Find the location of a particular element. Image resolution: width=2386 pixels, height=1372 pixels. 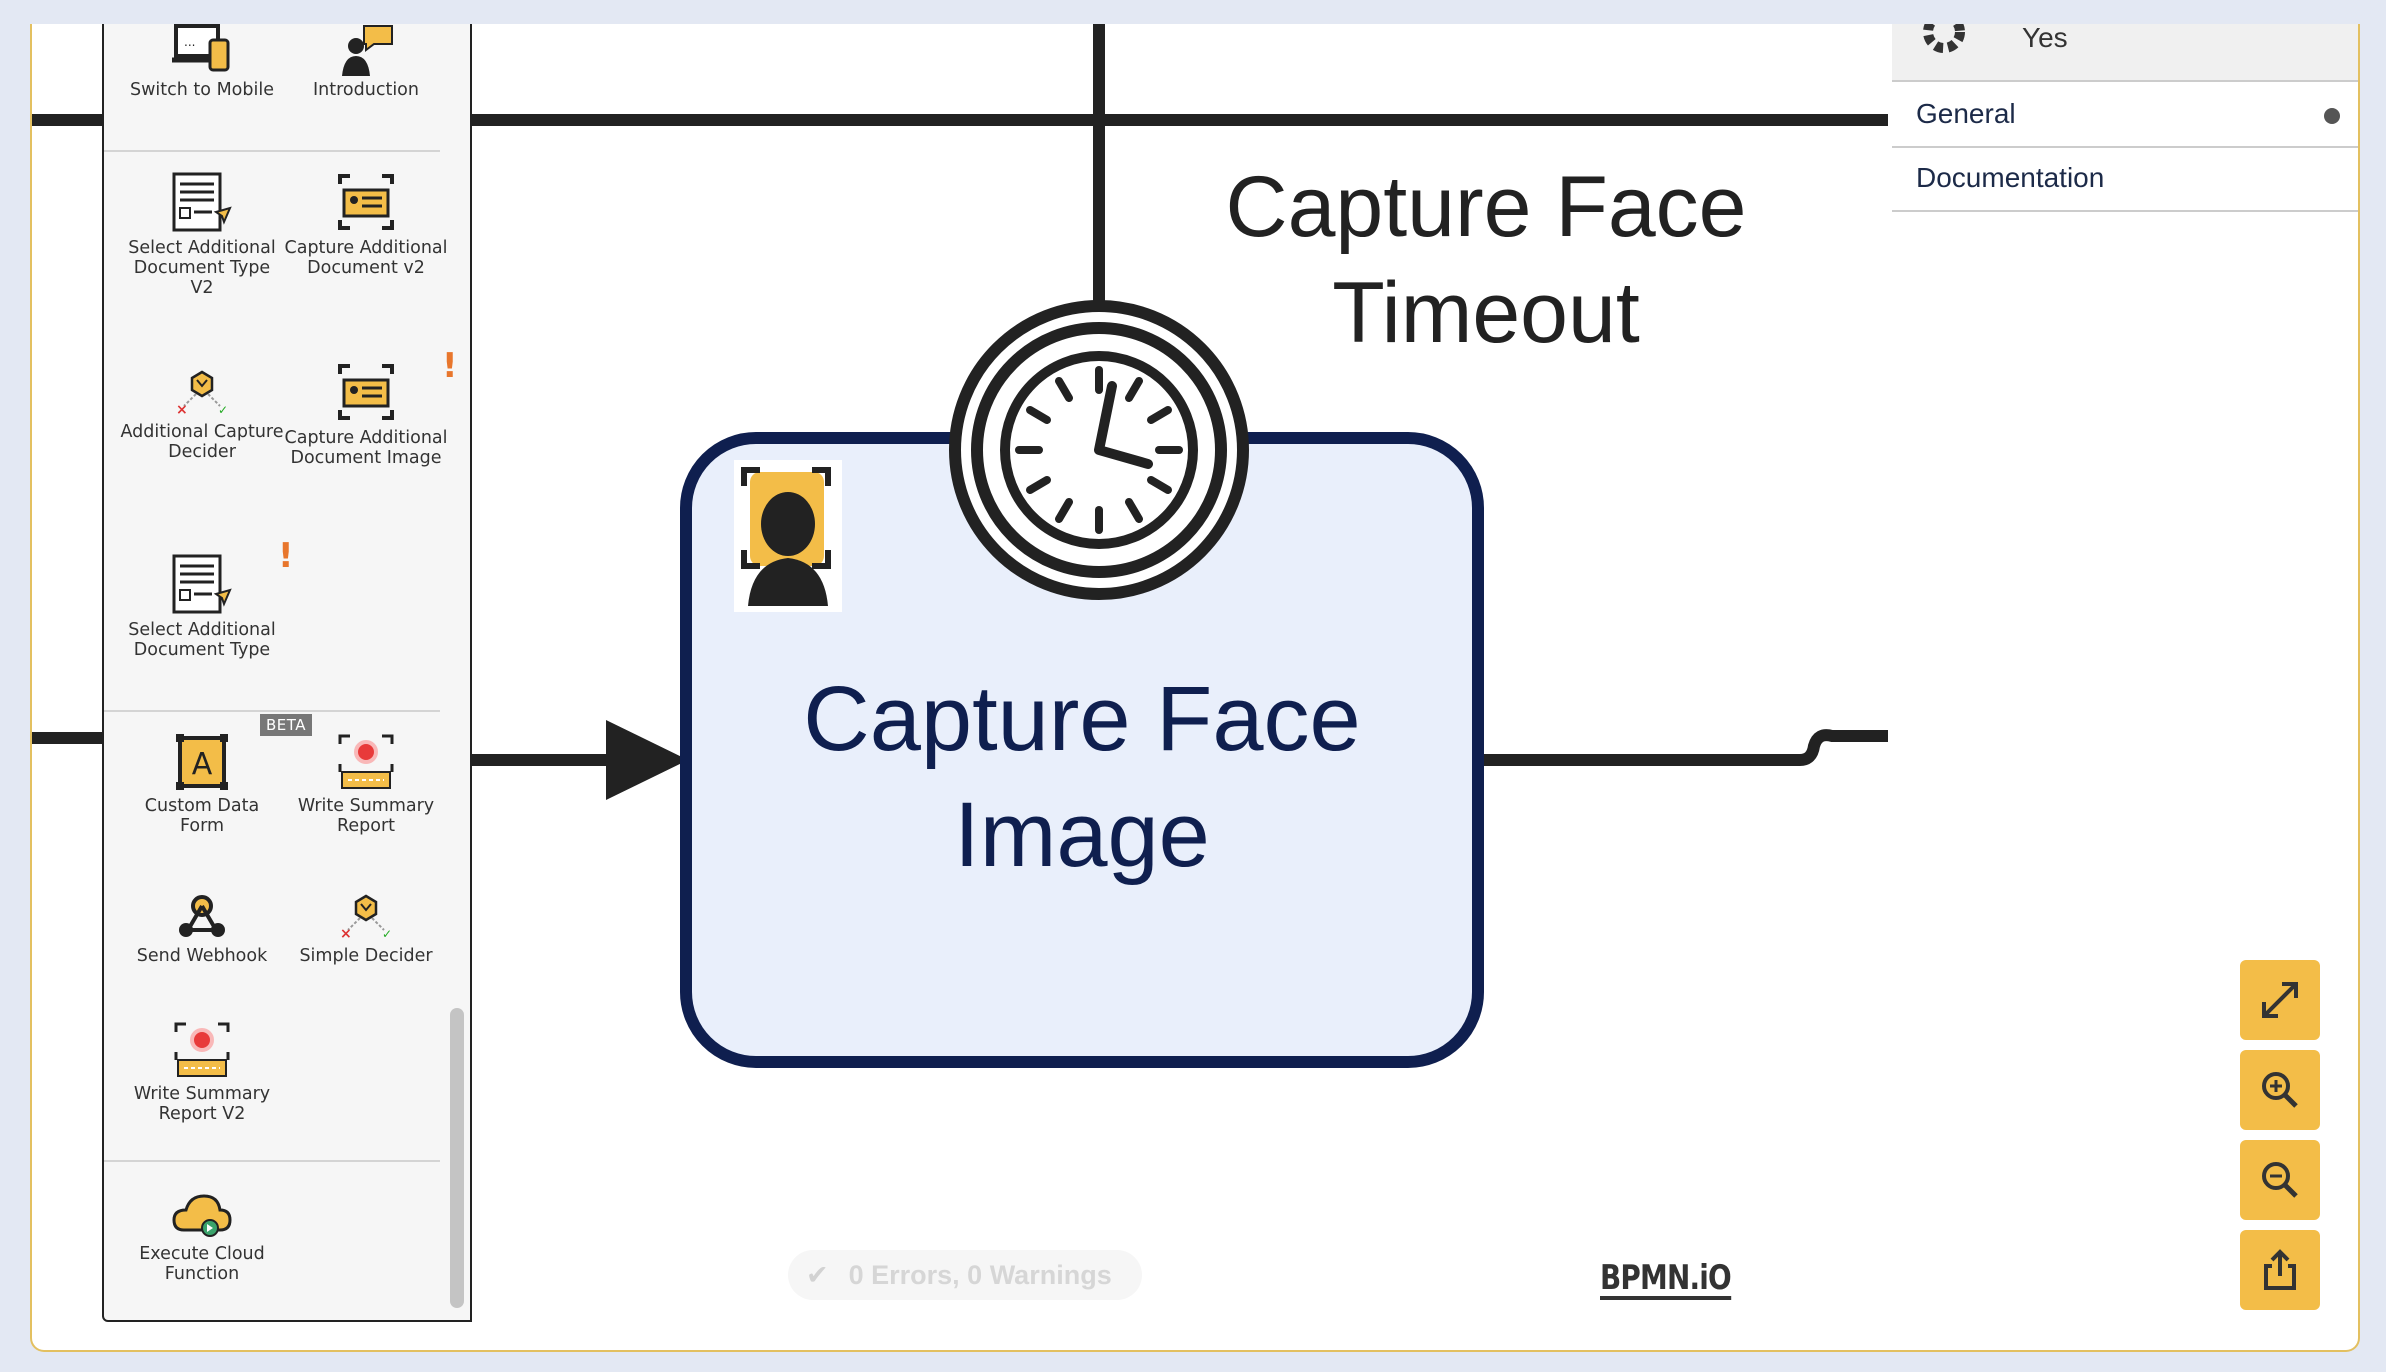

linting-status: ✔ 0 Errors, 0 Warnings is located at coordinates (965, 1275).